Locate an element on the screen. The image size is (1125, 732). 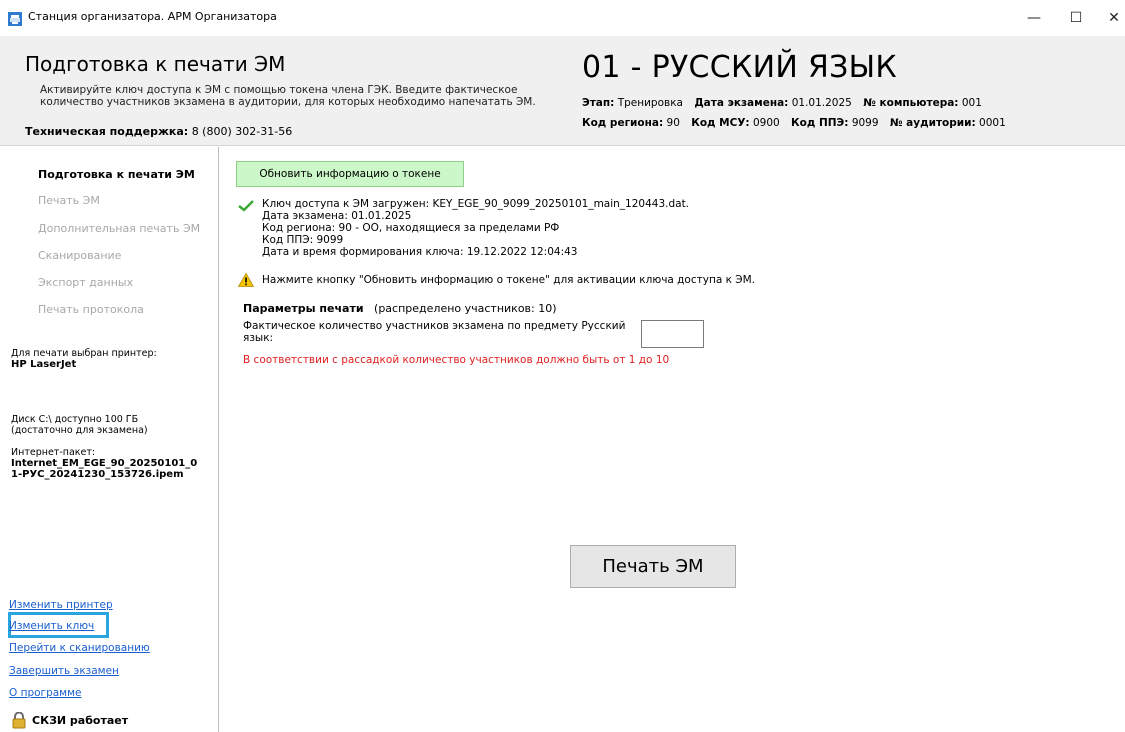
sidebar-item-scanning: Сканирование is located at coordinates (79, 255).